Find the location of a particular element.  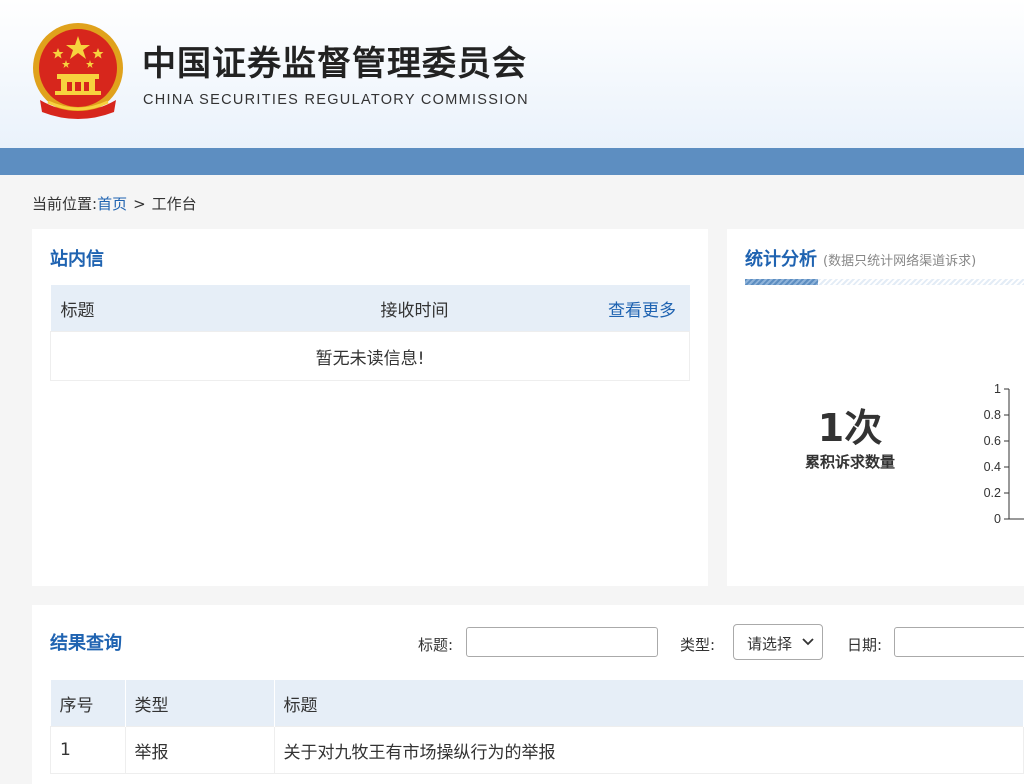

mail-col-title: 标题 is located at coordinates (210, 308).